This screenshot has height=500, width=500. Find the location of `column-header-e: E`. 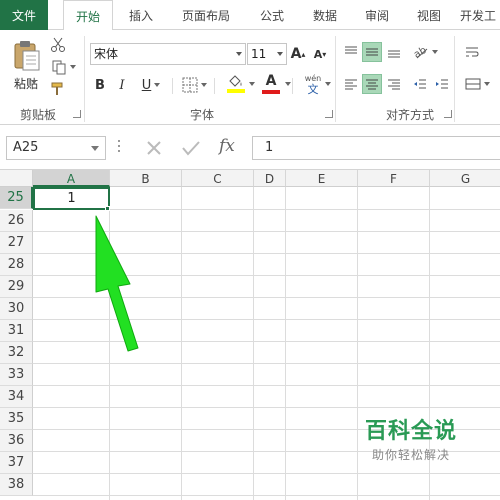

column-header-e: E is located at coordinates (322, 178).